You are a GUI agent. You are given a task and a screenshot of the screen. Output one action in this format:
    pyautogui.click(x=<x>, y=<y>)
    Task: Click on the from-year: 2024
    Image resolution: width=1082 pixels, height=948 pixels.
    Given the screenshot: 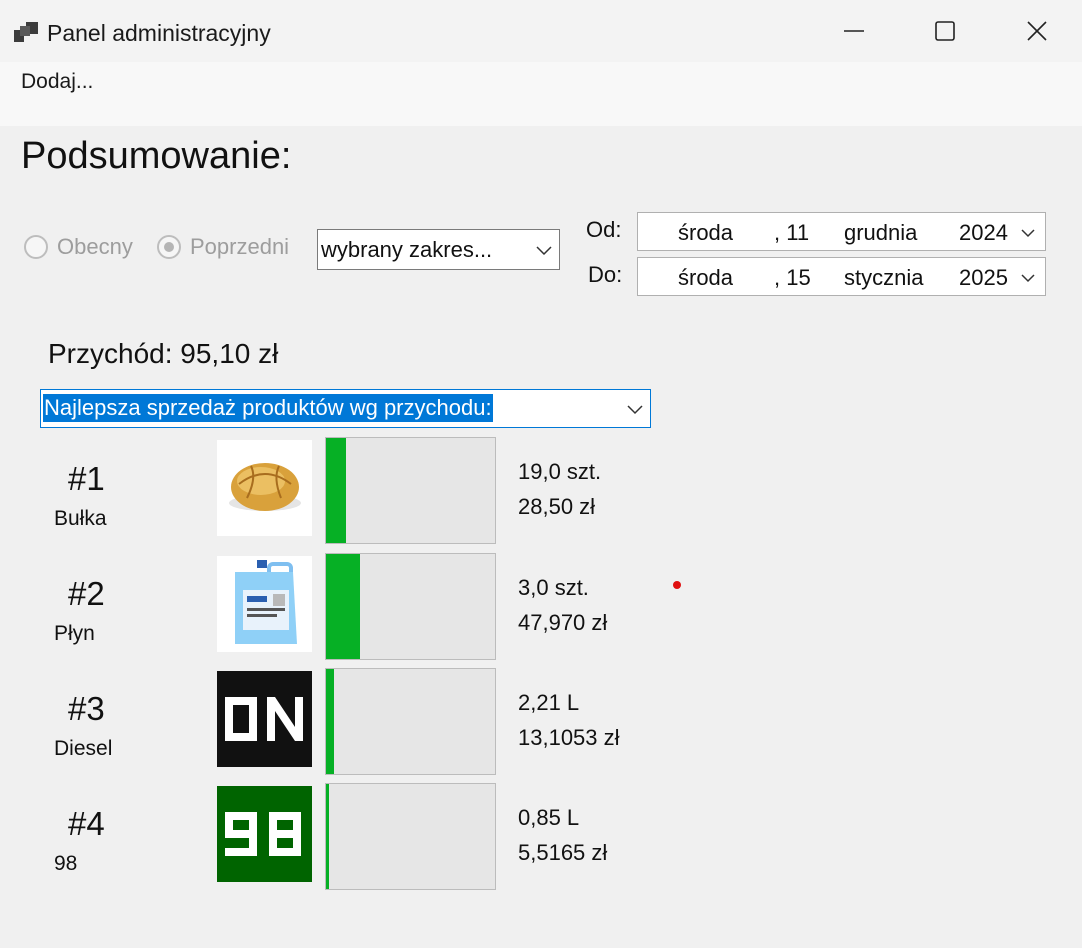 What is the action you would take?
    pyautogui.click(x=983, y=232)
    